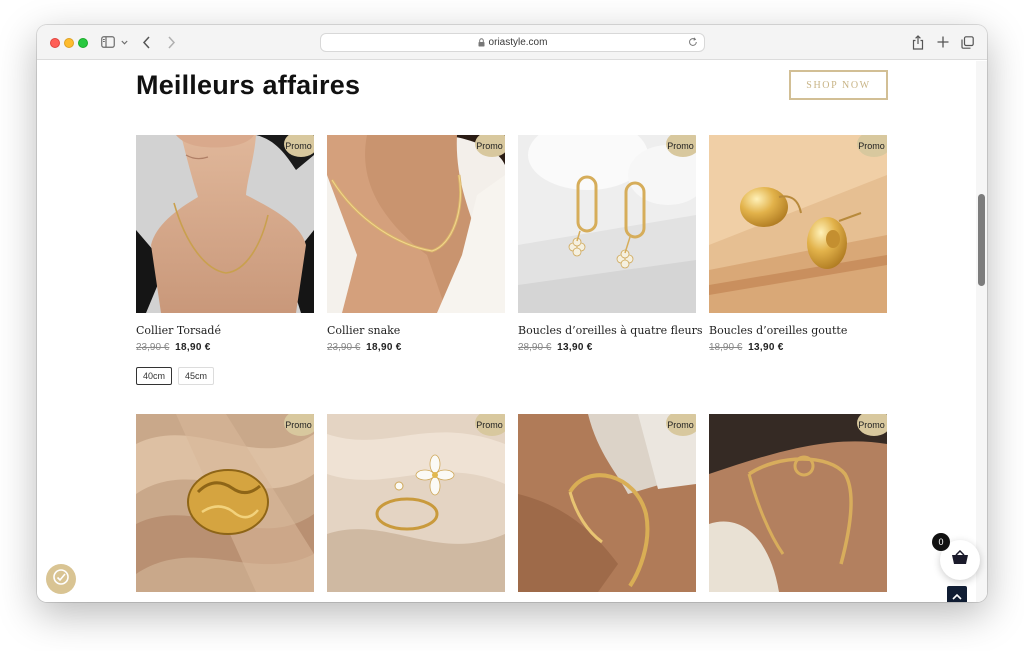  I want to click on url-text: oriastyle.com, so click(518, 42).